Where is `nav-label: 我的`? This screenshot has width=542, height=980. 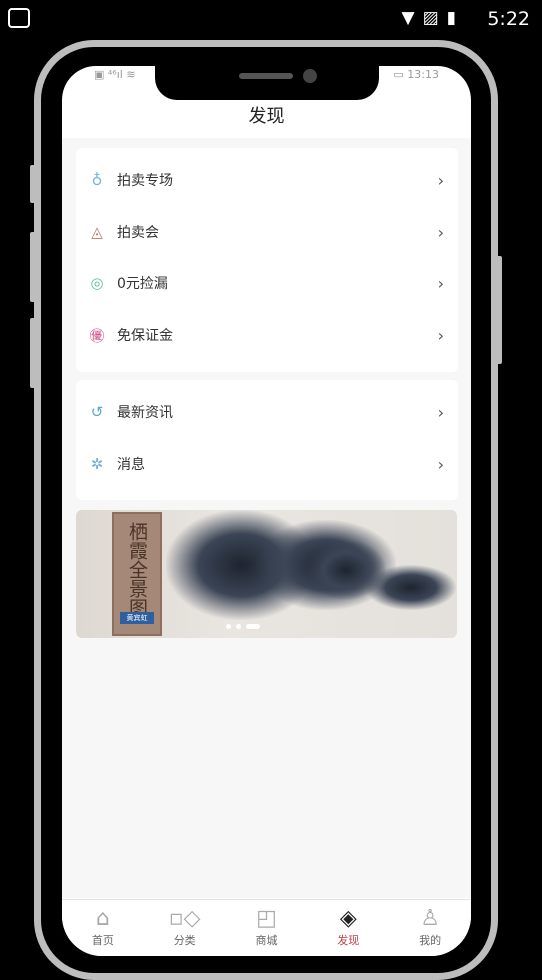 nav-label: 我的 is located at coordinates (430, 940).